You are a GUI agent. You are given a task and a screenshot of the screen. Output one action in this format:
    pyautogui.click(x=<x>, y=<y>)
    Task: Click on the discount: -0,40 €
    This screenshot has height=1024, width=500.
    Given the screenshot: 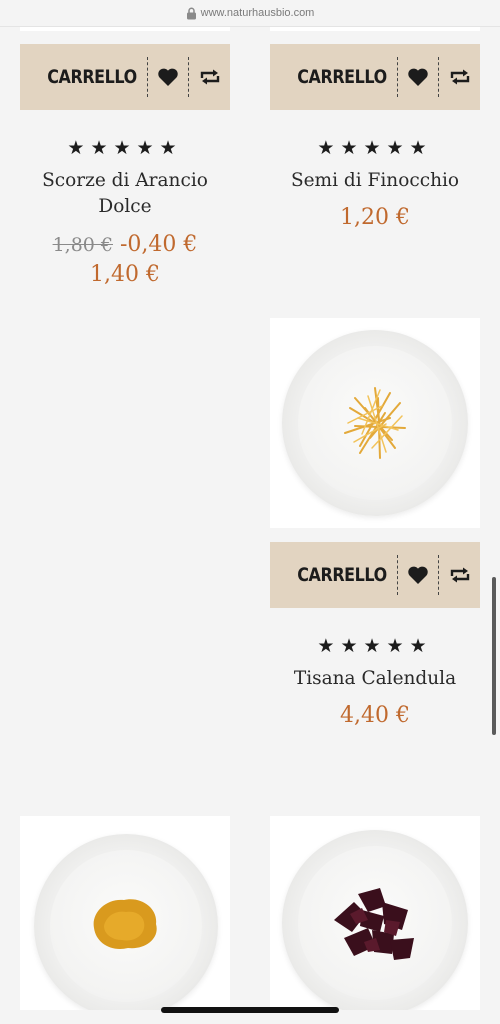 What is the action you would take?
    pyautogui.click(x=159, y=244)
    